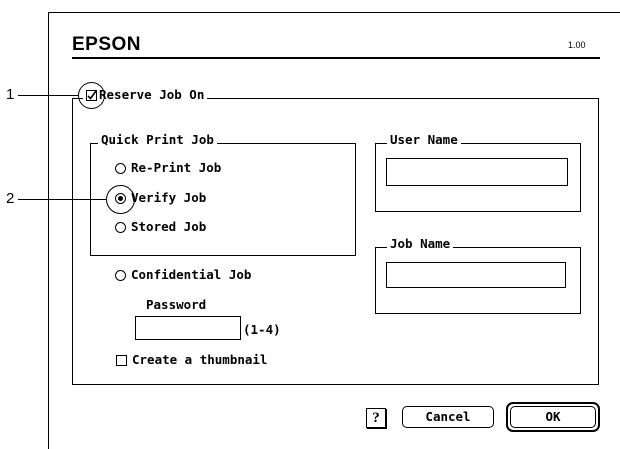 The image size is (620, 449). What do you see at coordinates (10, 198) in the screenshot?
I see `callout-2-number: 2` at bounding box center [10, 198].